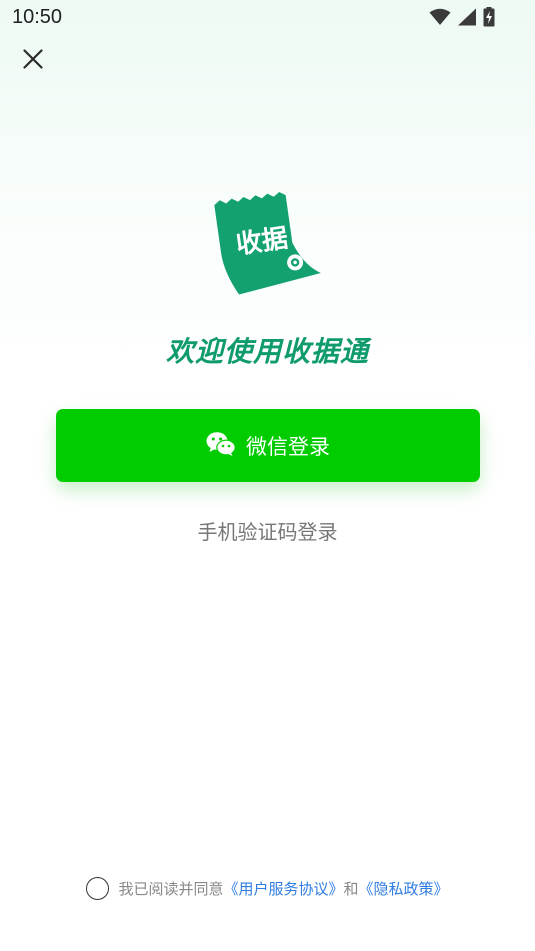 The image size is (535, 951). Describe the element at coordinates (351, 889) in the screenshot. I see `agreement-conjunction: 和` at that location.